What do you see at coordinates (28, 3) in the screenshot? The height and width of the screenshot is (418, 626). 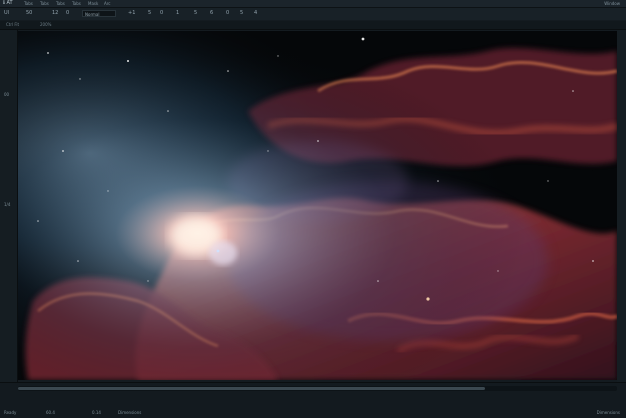 I see `menu-item-1: Tabs` at bounding box center [28, 3].